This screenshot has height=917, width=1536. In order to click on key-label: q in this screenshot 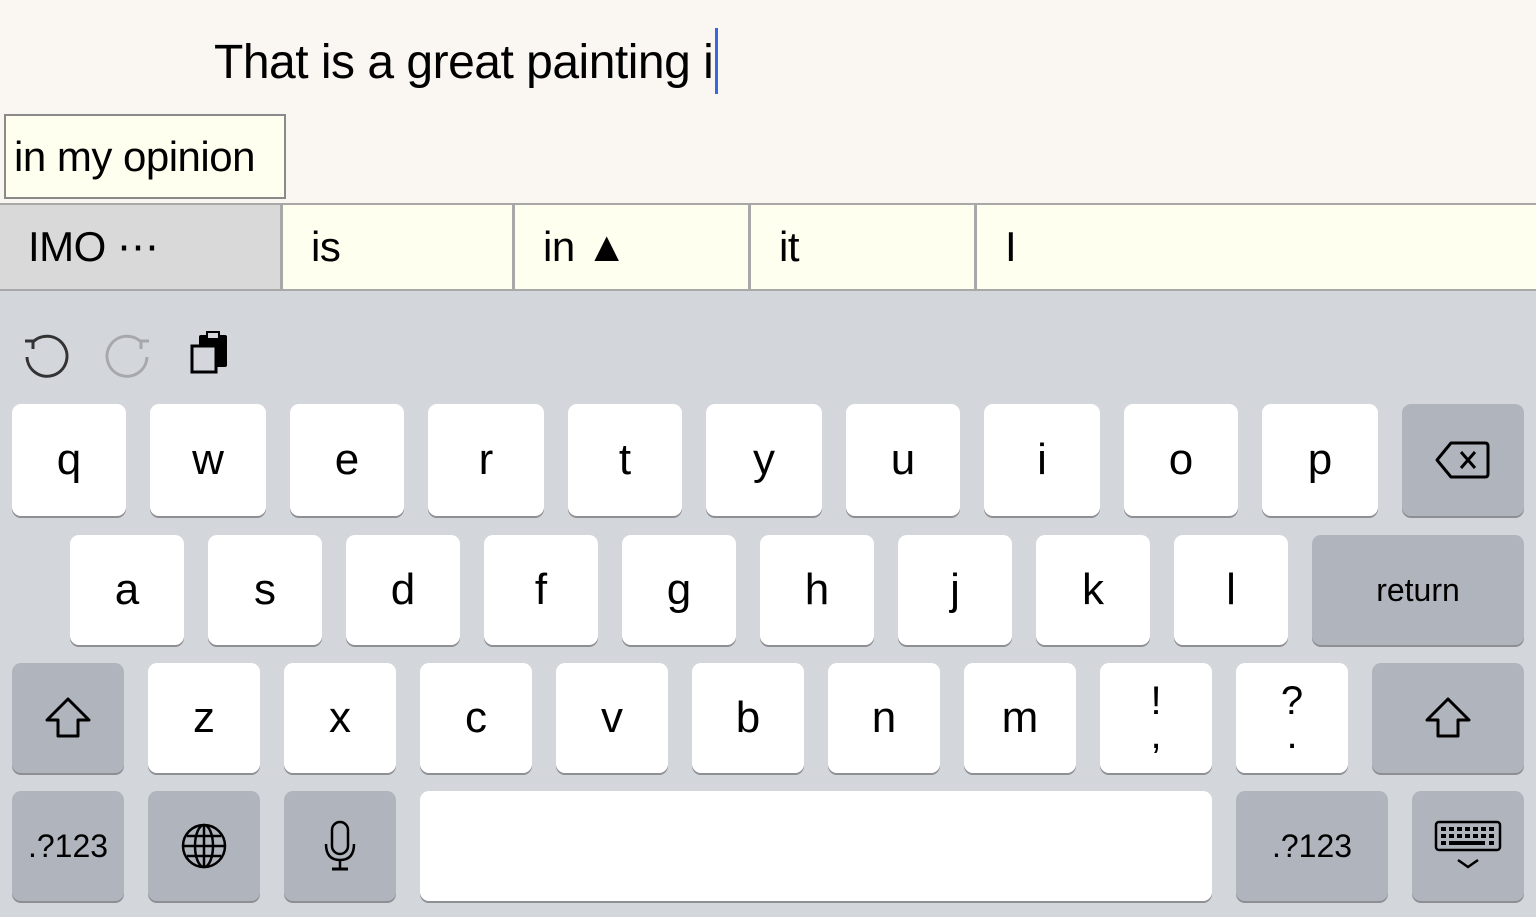, I will do `click(69, 459)`.